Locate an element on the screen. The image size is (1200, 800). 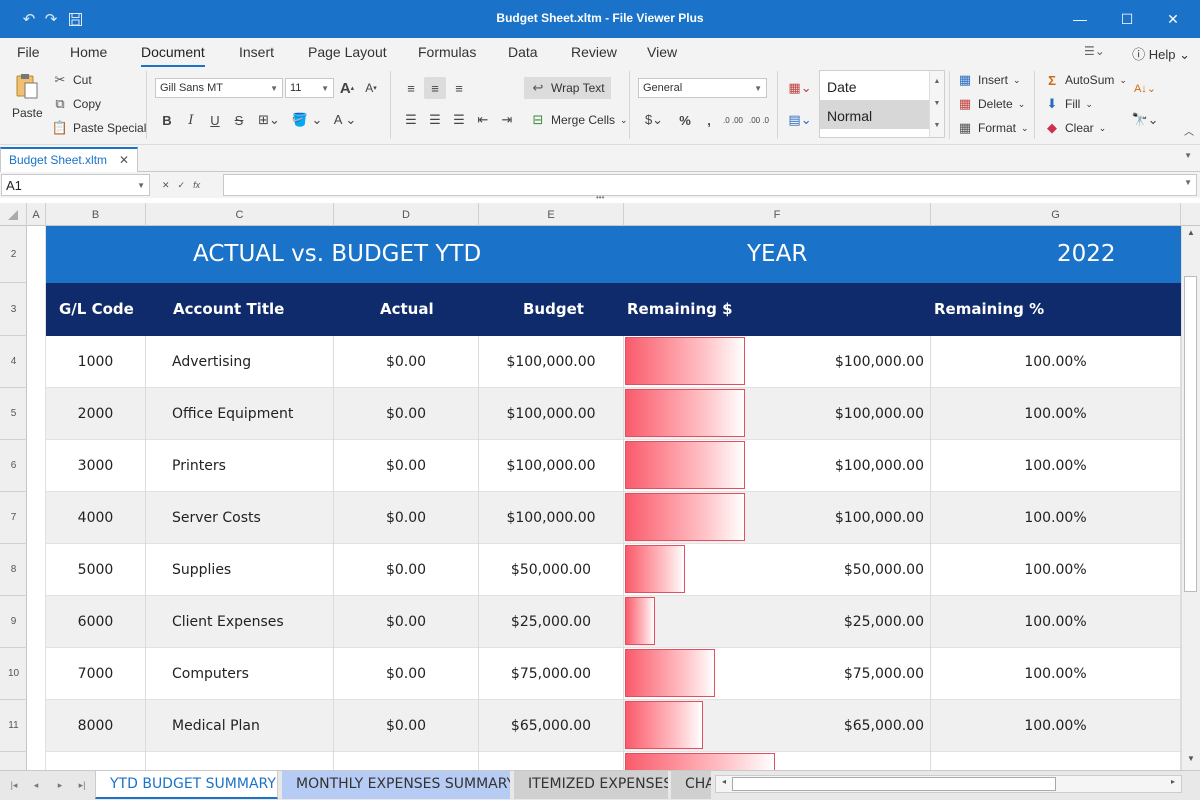
font-name-select: Gill Sans MT ▼ is located at coordinates (219, 88).